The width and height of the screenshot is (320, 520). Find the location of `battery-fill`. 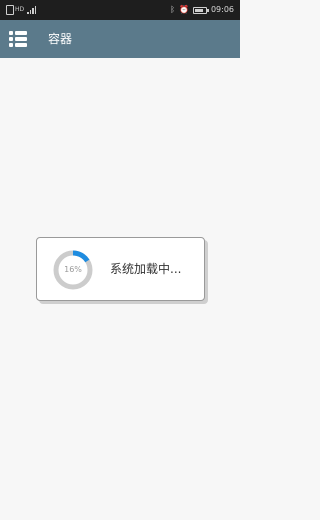

battery-fill is located at coordinates (198, 10).